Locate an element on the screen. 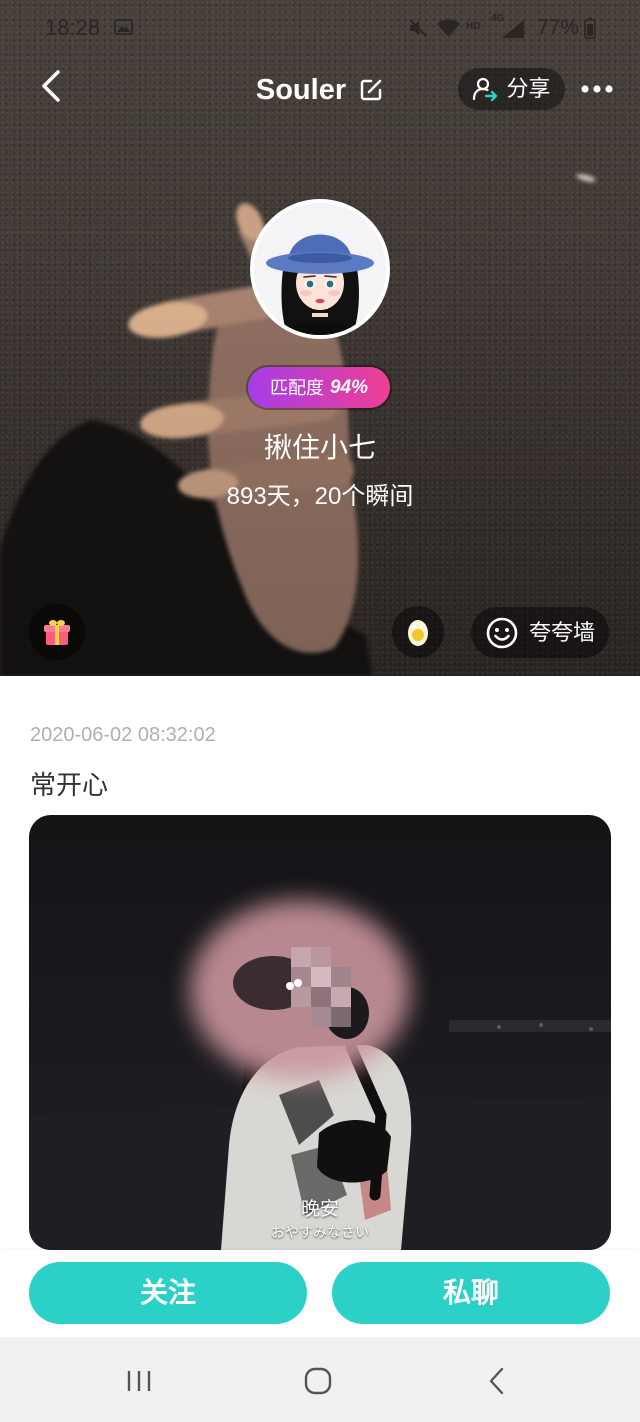  nav-back-button is located at coordinates (497, 1381).